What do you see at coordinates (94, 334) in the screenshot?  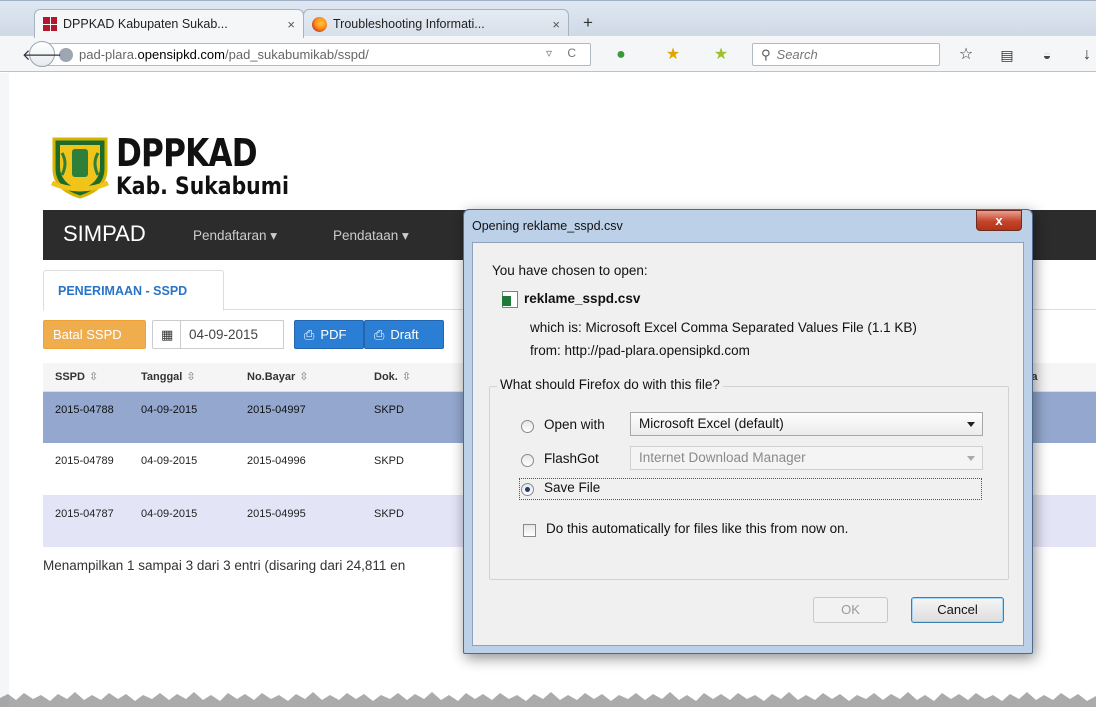 I see `batal-sspd-button: Batal SSPD` at bounding box center [94, 334].